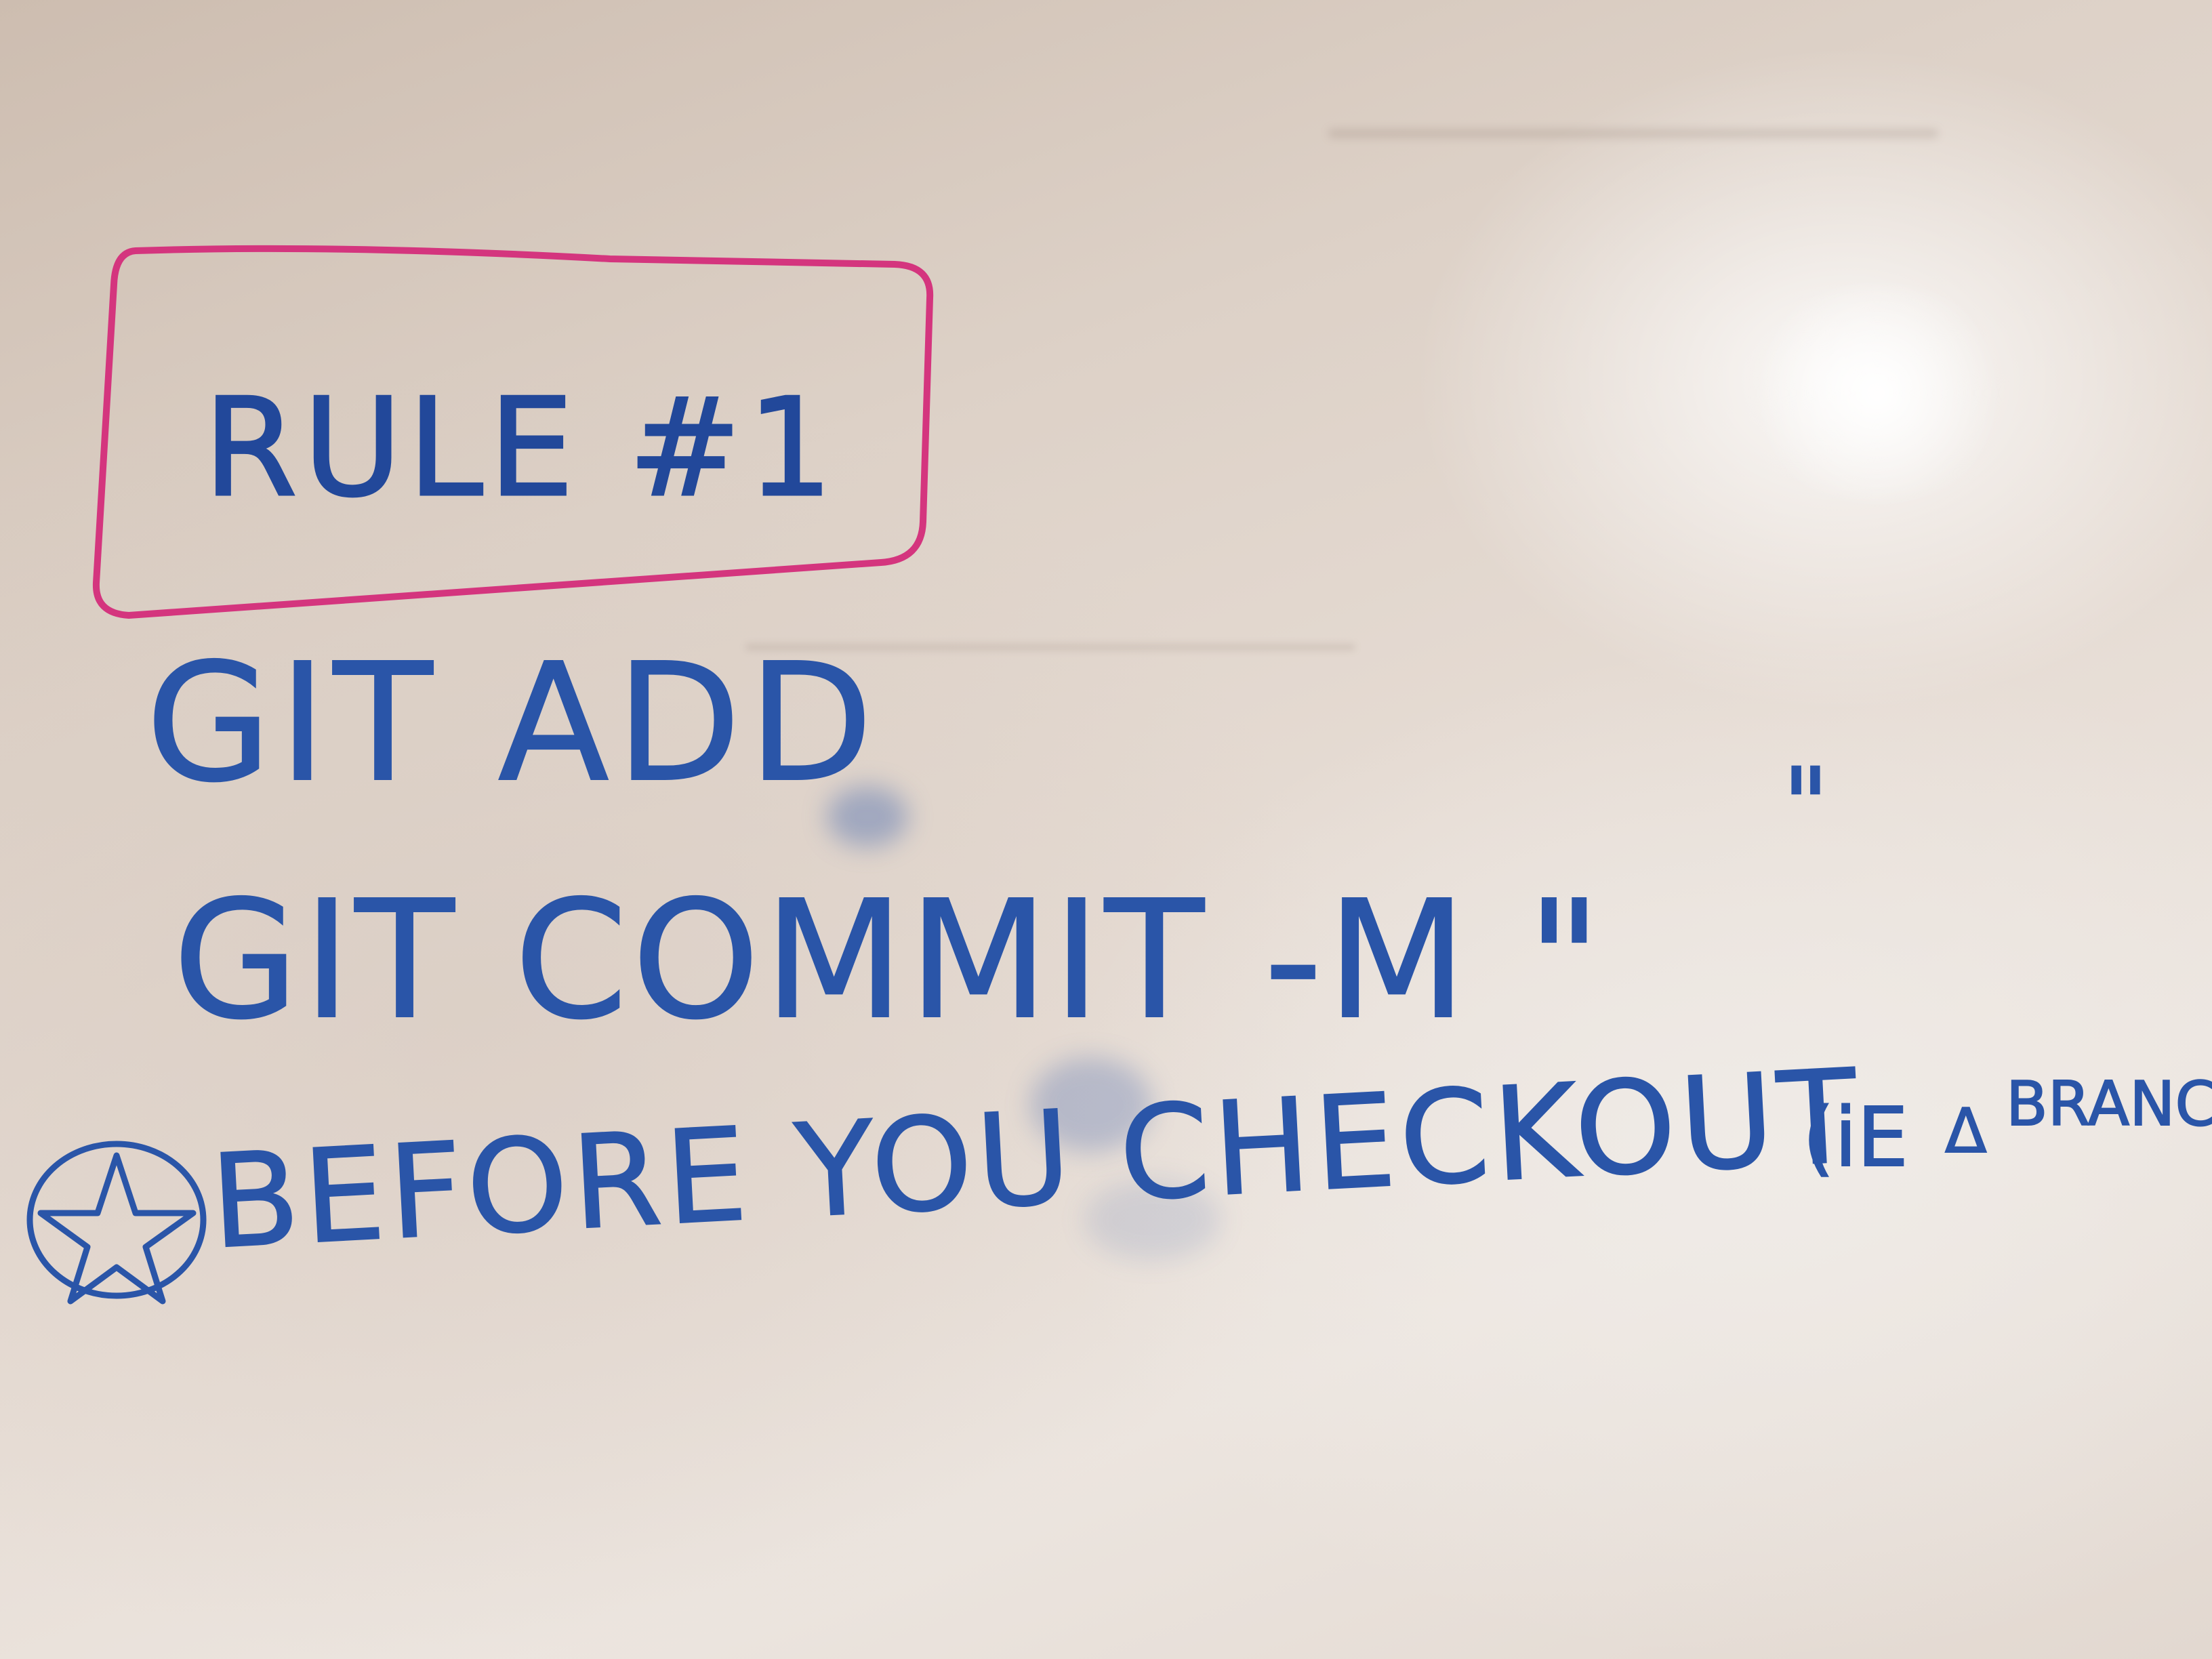 The height and width of the screenshot is (1659, 2212). I want to click on note-tail: (iE, so click(1856, 1138).